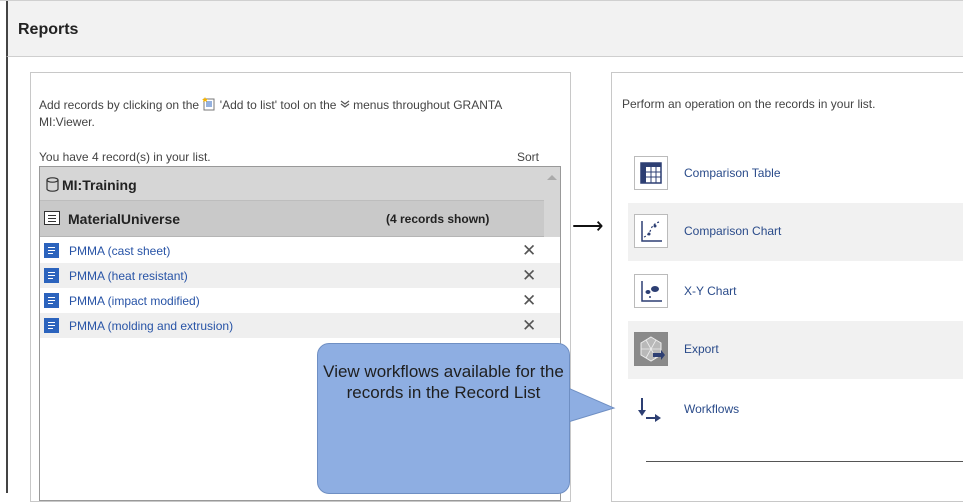  I want to click on comparison-table-button: Comparison Table, so click(795, 174).